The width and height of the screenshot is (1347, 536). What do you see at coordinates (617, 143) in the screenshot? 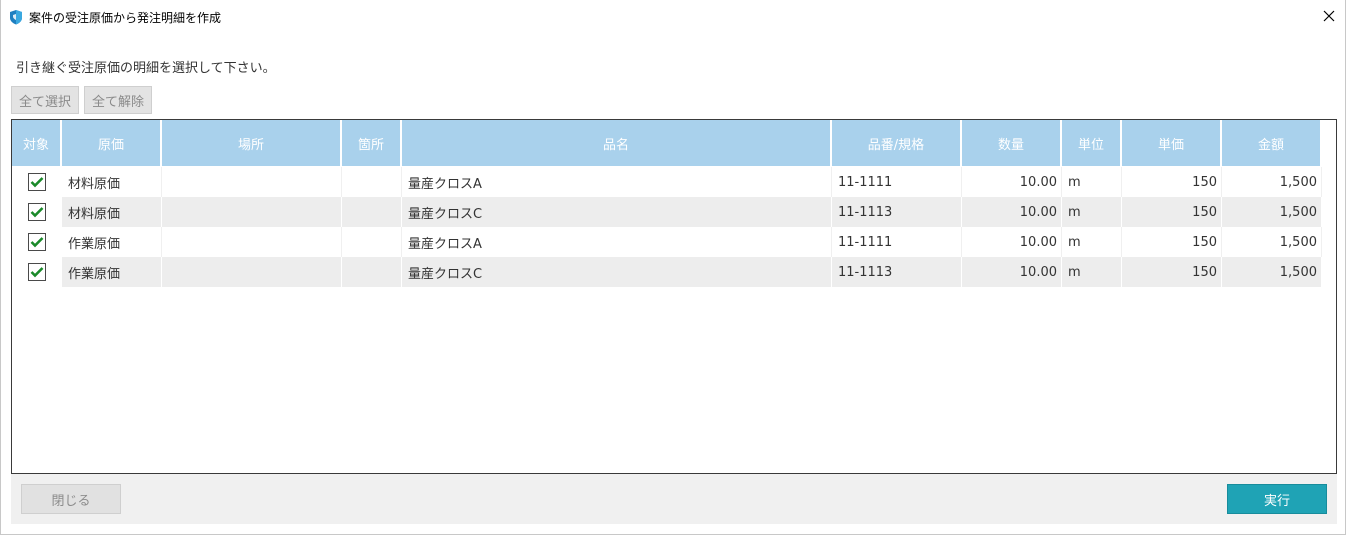
I see `column-header-product-name: 品名` at bounding box center [617, 143].